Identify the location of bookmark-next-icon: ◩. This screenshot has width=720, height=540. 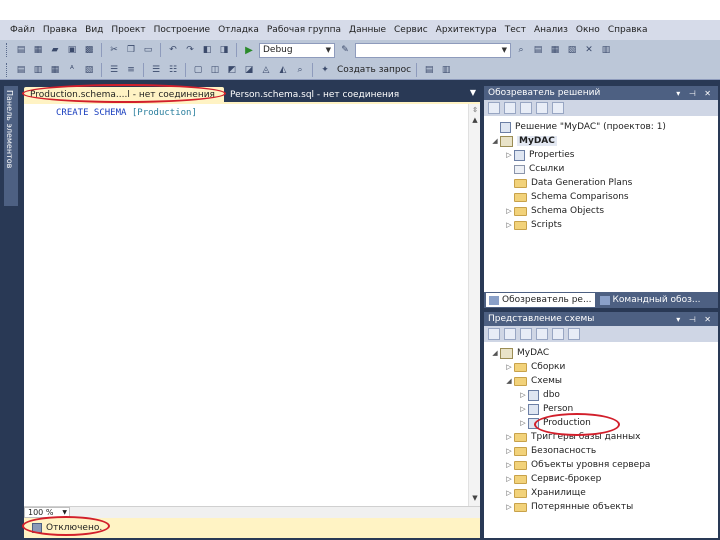
(232, 70).